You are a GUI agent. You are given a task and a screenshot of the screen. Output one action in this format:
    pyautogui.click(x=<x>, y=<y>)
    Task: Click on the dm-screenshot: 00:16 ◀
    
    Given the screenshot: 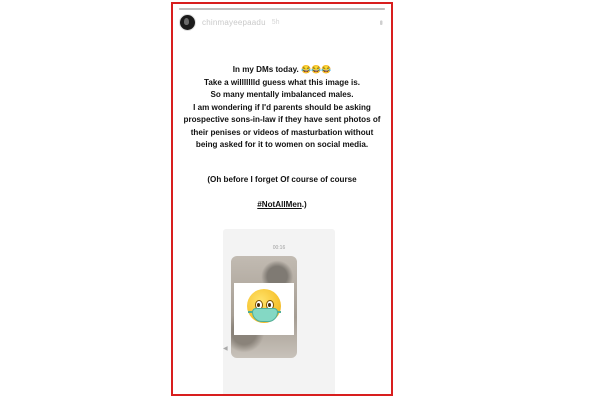 What is the action you would take?
    pyautogui.click(x=279, y=311)
    